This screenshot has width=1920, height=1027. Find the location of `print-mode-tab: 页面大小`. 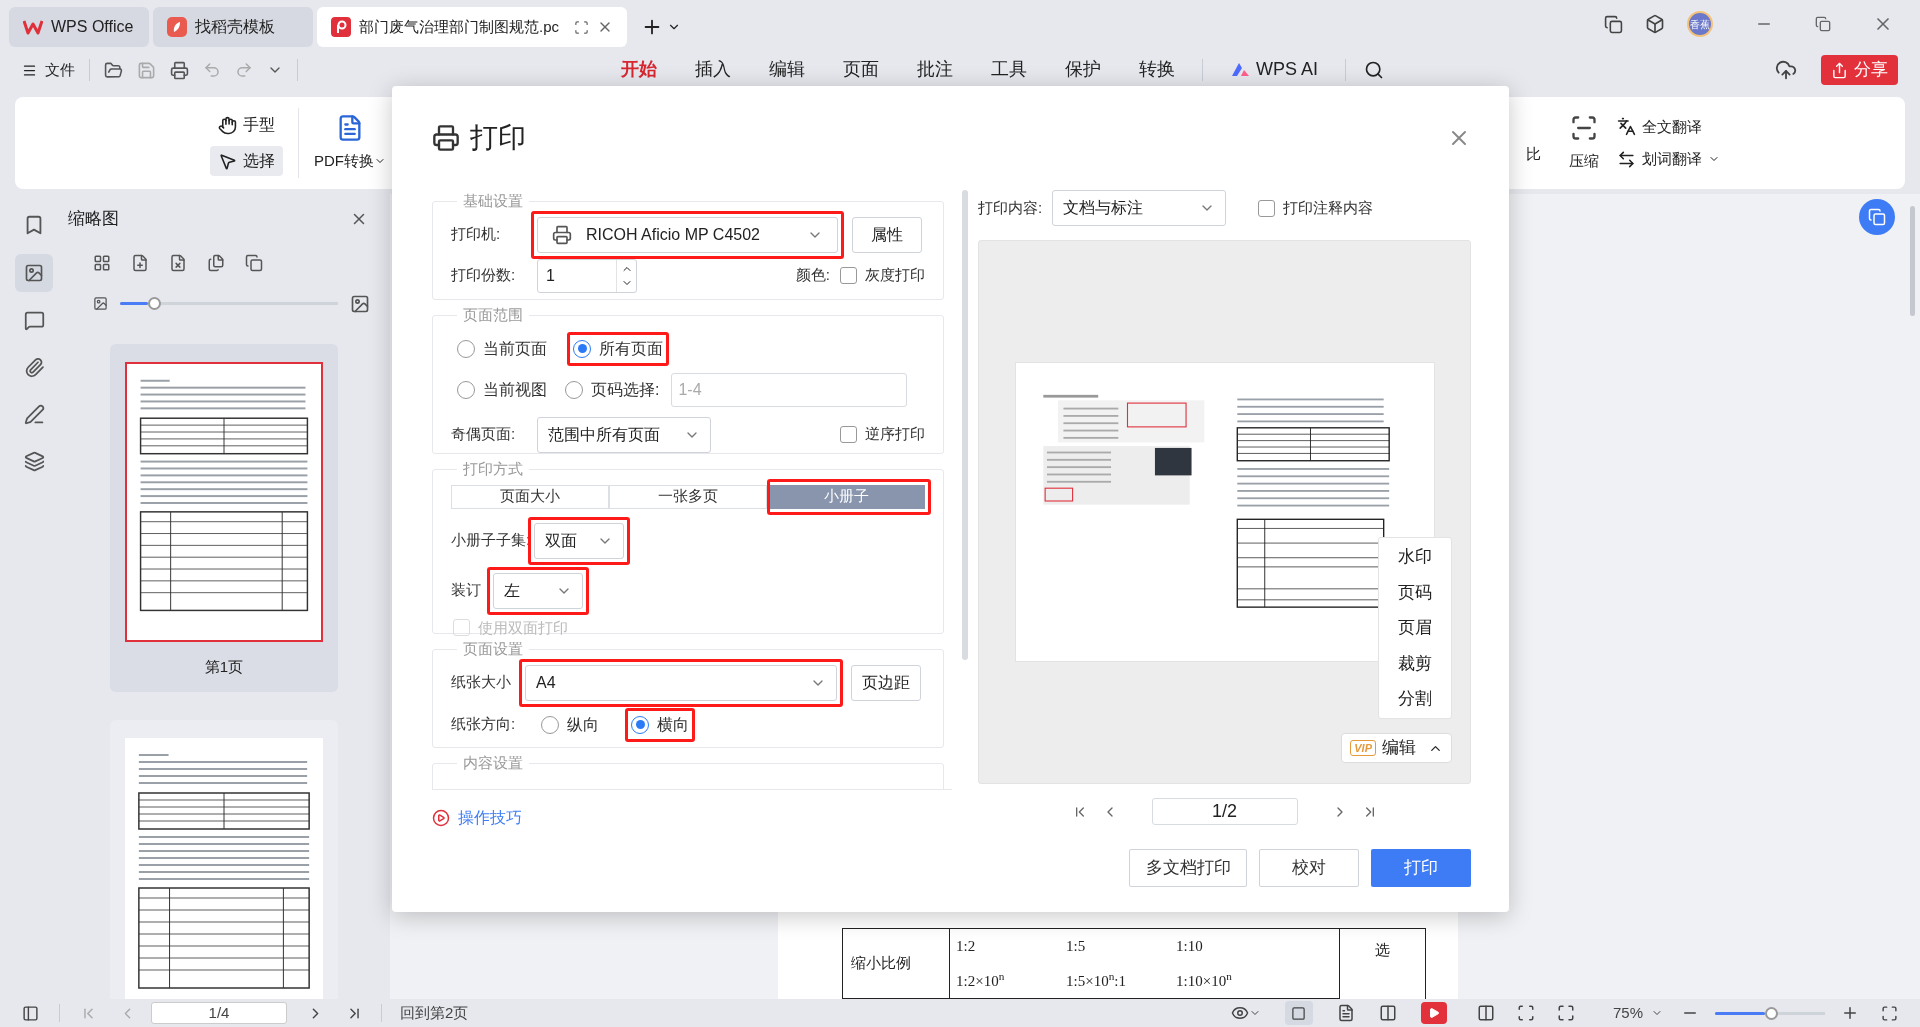

print-mode-tab: 页面大小 is located at coordinates (530, 496).